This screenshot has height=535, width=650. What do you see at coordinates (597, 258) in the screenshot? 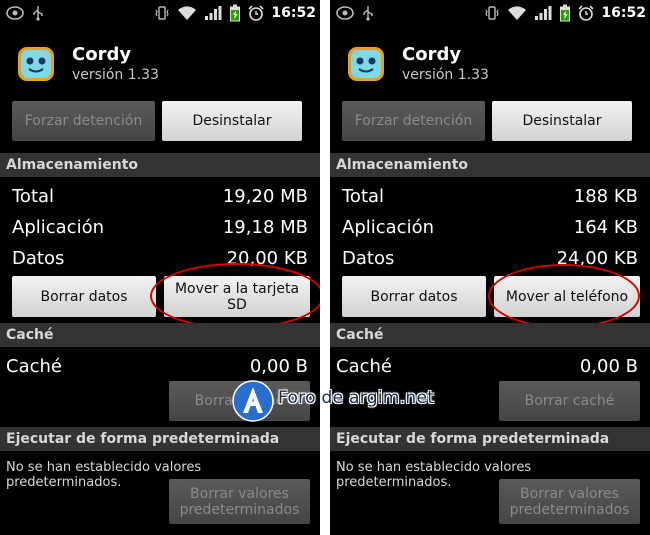
I see `storage-data-value: 24,00 KB` at bounding box center [597, 258].